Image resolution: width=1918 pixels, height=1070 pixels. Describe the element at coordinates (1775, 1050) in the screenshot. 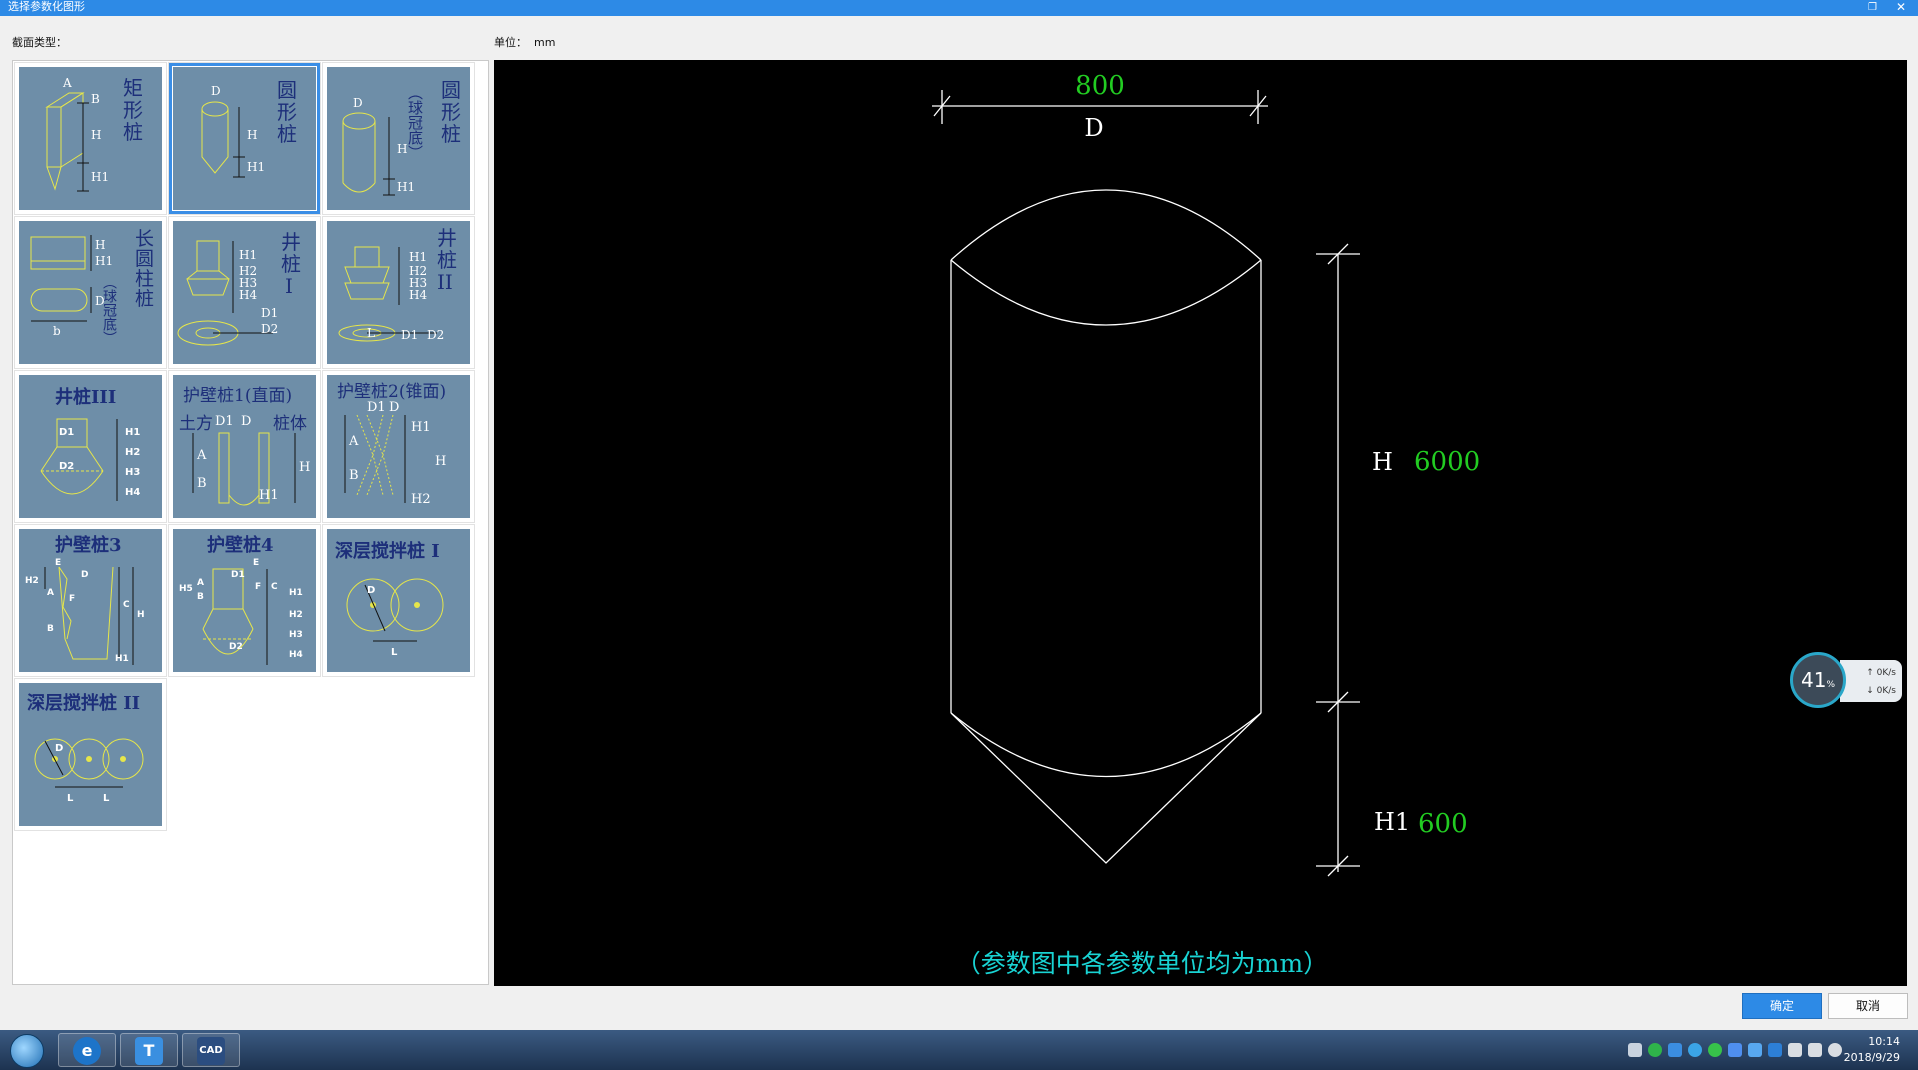

I see `shield-icon` at that location.